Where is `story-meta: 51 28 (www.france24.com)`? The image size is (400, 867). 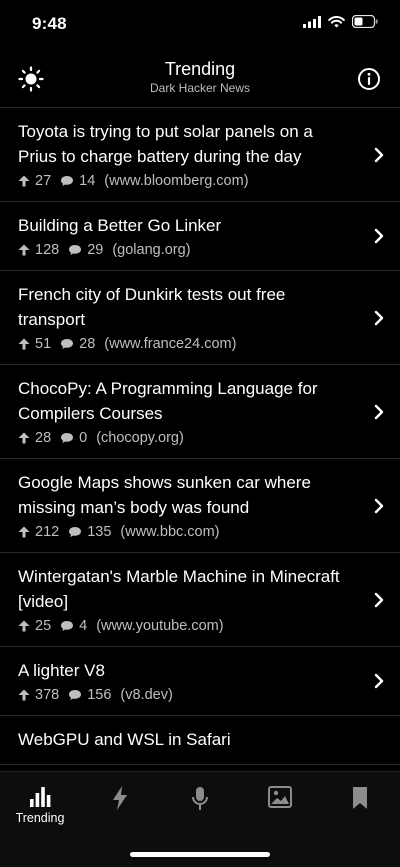
story-meta: 51 28 (www.france24.com) is located at coordinates (187, 344).